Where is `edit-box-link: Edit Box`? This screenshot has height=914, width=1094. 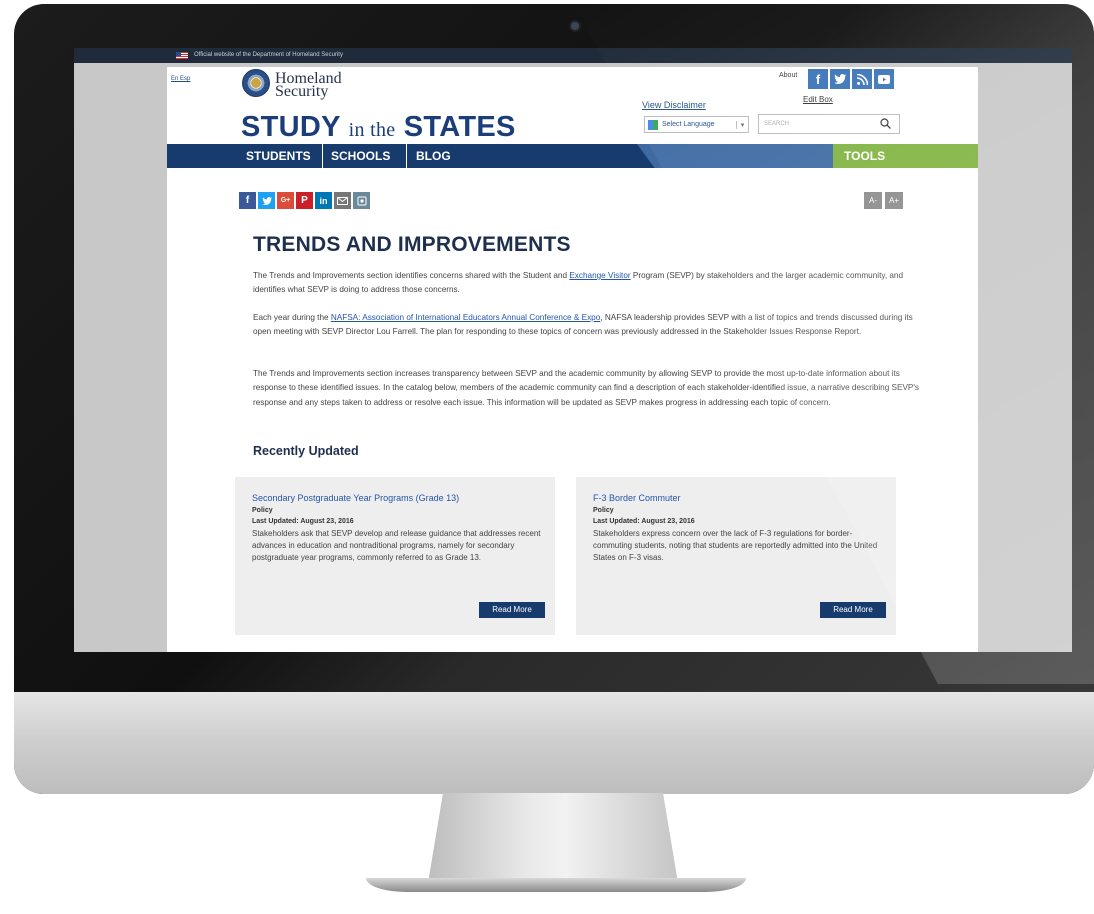 edit-box-link: Edit Box is located at coordinates (818, 99).